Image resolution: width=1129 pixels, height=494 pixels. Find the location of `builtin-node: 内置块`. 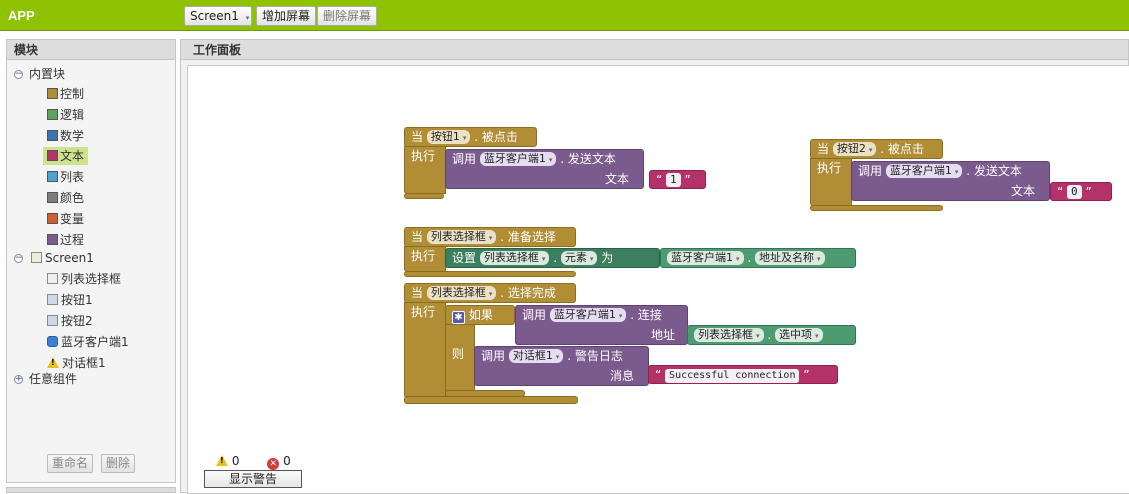

builtin-node: 内置块 is located at coordinates (47, 74).